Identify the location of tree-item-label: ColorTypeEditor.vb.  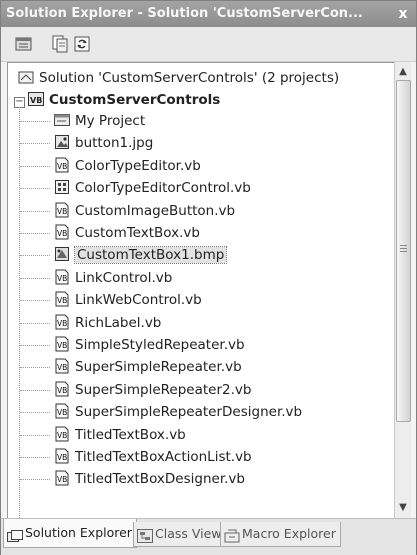
(138, 165).